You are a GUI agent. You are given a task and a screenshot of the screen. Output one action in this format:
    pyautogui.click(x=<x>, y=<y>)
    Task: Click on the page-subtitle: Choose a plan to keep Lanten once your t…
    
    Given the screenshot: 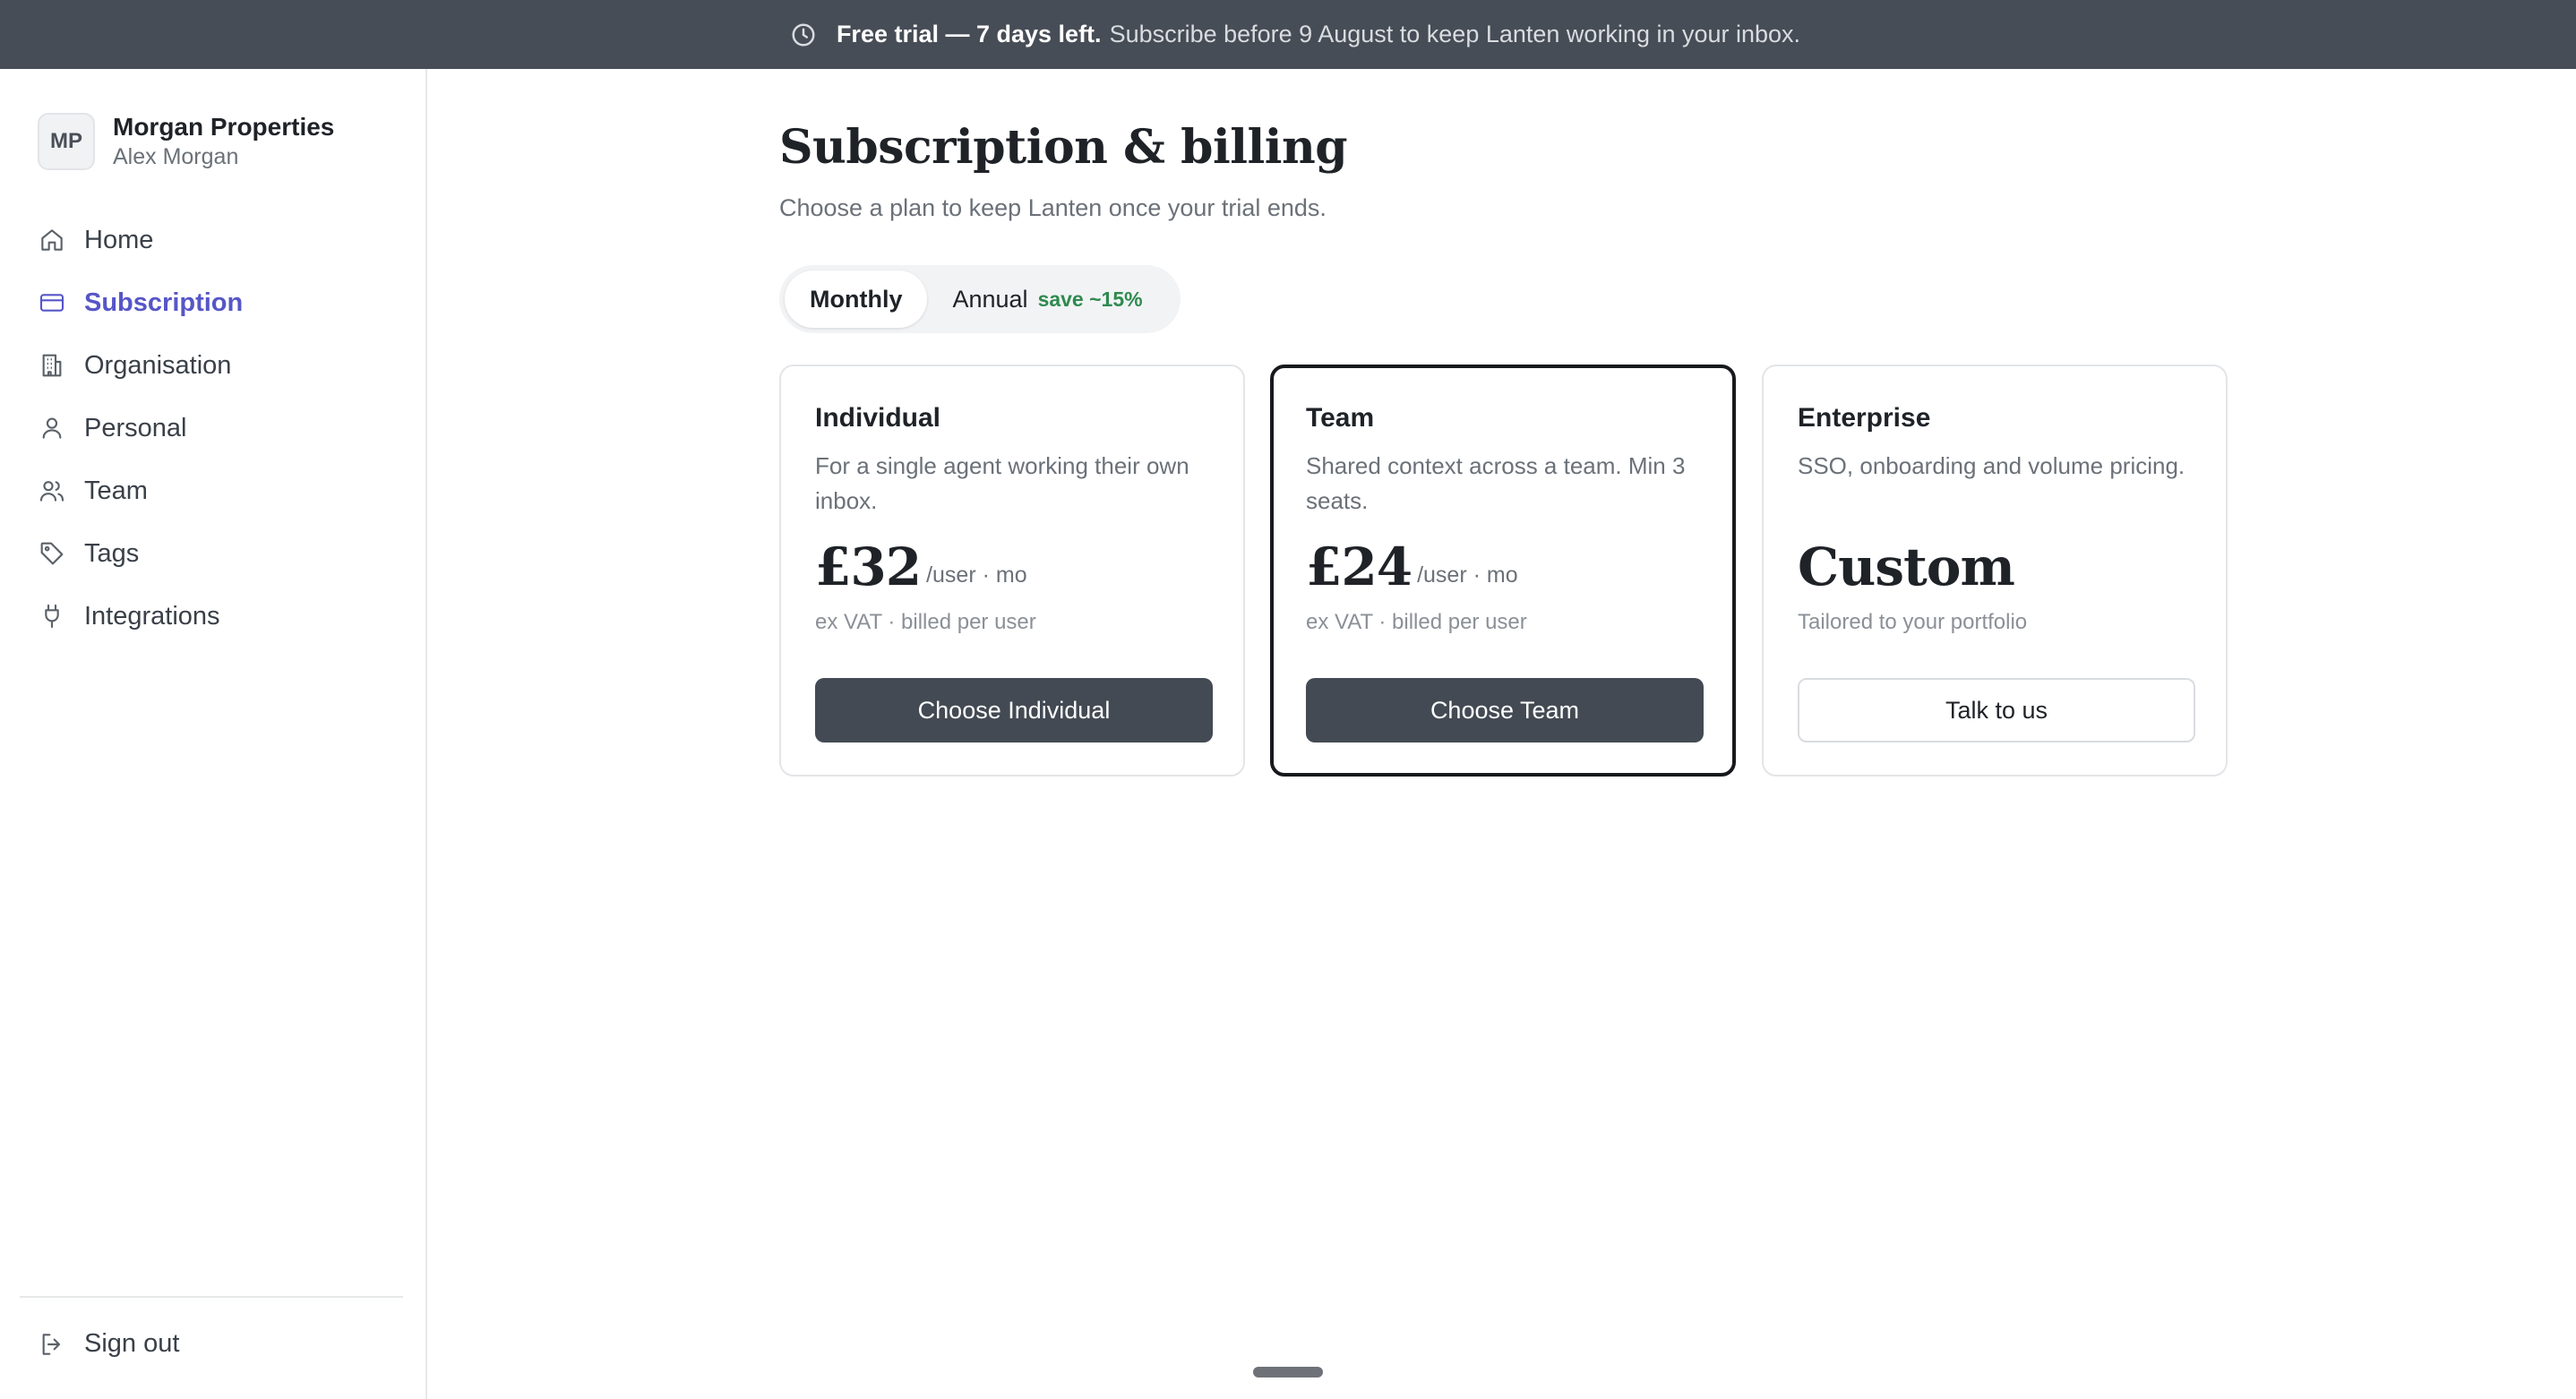 What is the action you would take?
    pyautogui.click(x=1053, y=207)
    